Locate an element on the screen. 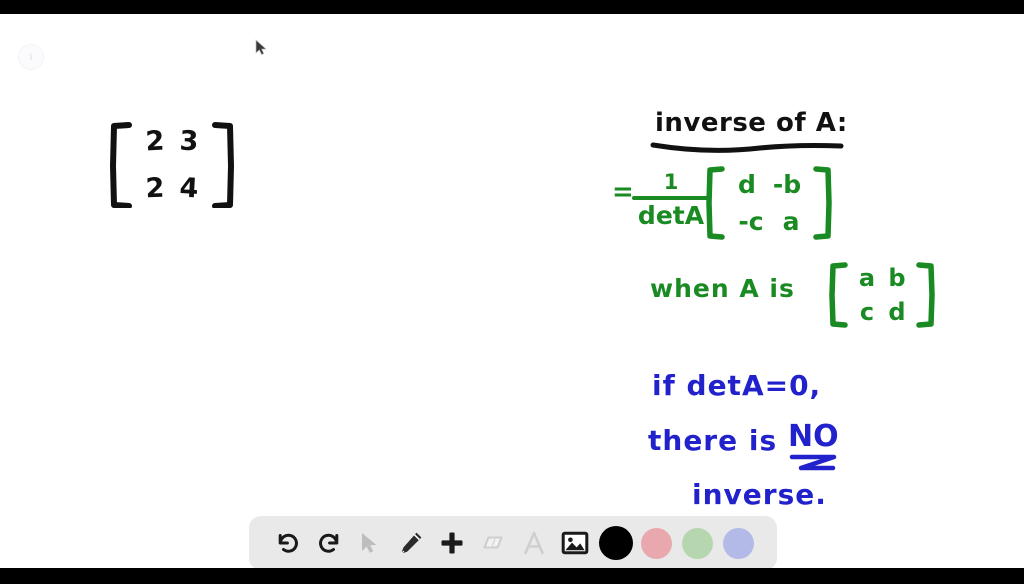  note-emphasis-squiggle-underline is located at coordinates (813, 462).